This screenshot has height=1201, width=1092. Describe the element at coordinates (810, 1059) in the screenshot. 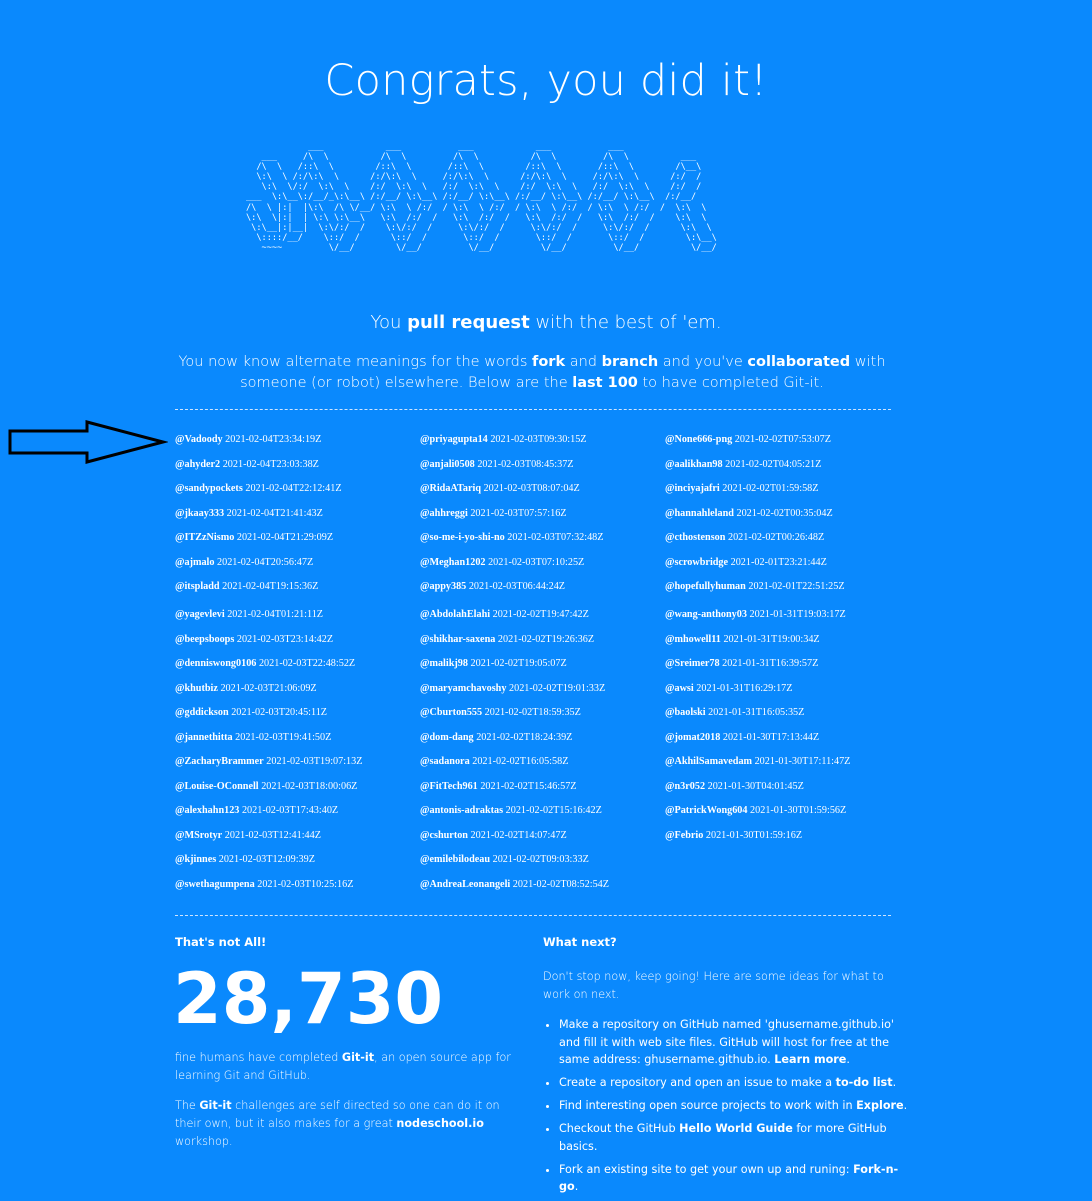

I see `idea-link: Learn more` at that location.